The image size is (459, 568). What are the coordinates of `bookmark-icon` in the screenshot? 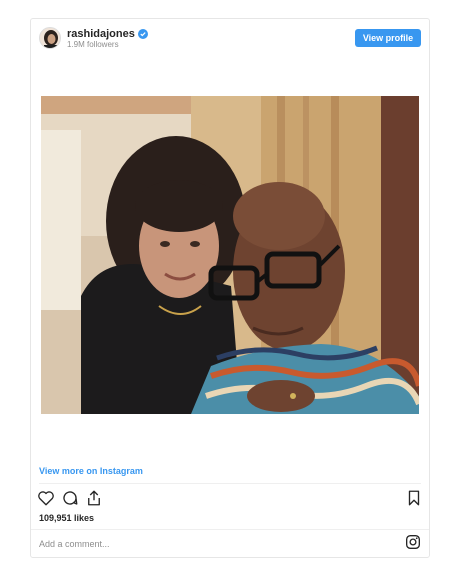 It's located at (414, 498).